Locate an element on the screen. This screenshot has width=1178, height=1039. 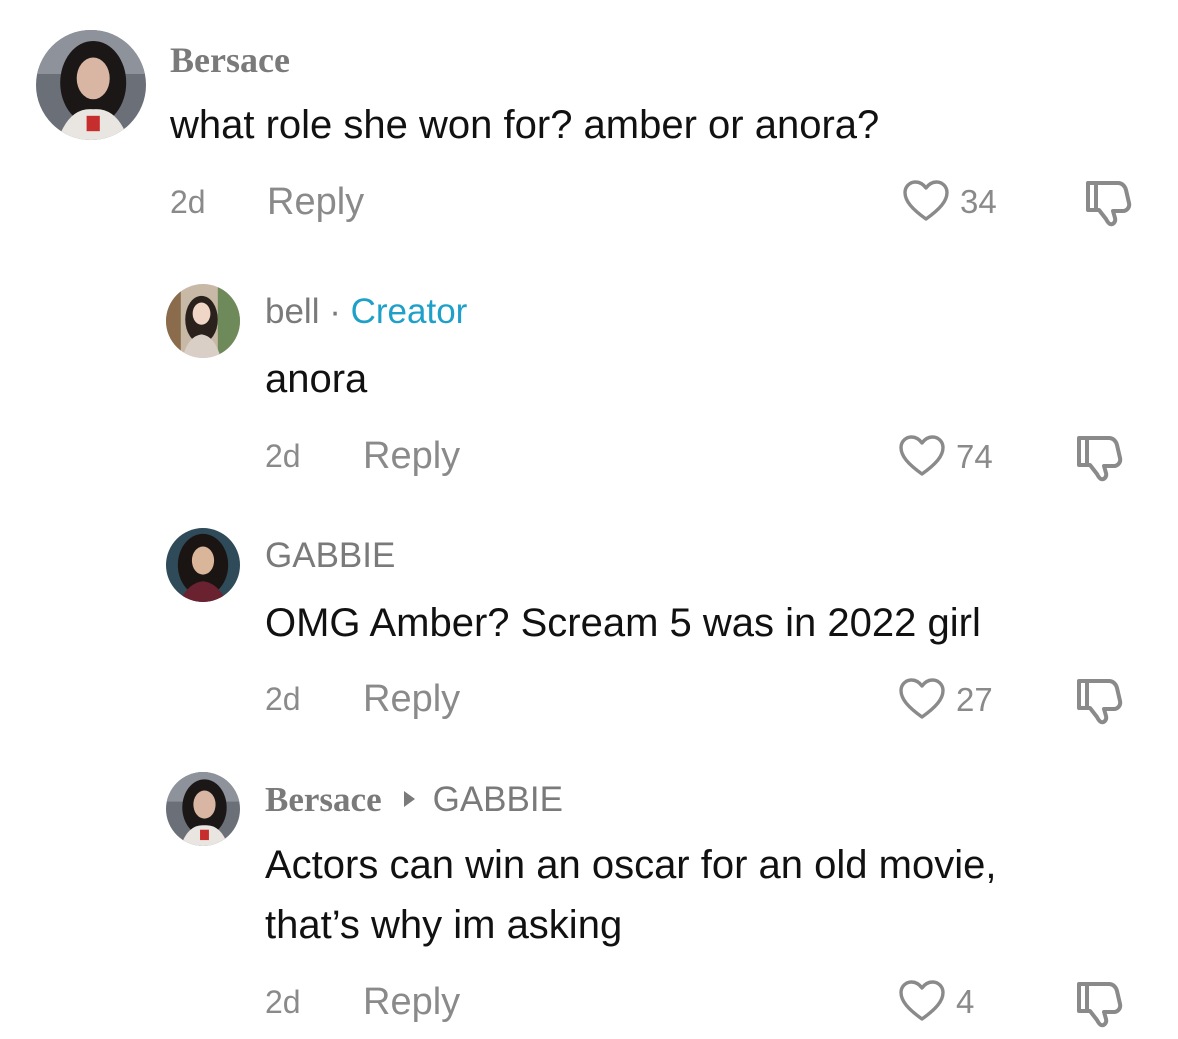
like-button: 4 is located at coordinates (936, 1001).